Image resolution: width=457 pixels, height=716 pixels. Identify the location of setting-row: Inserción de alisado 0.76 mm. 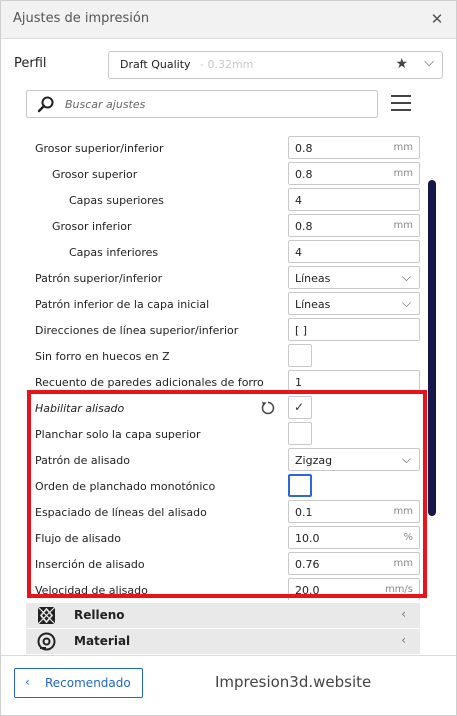
(223, 565).